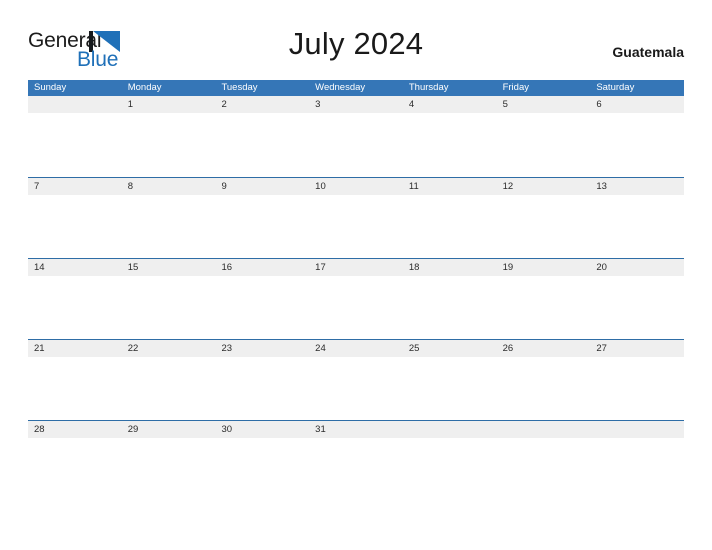 The height and width of the screenshot is (550, 712). What do you see at coordinates (75, 461) in the screenshot?
I see `calendar-day-cell: 28` at bounding box center [75, 461].